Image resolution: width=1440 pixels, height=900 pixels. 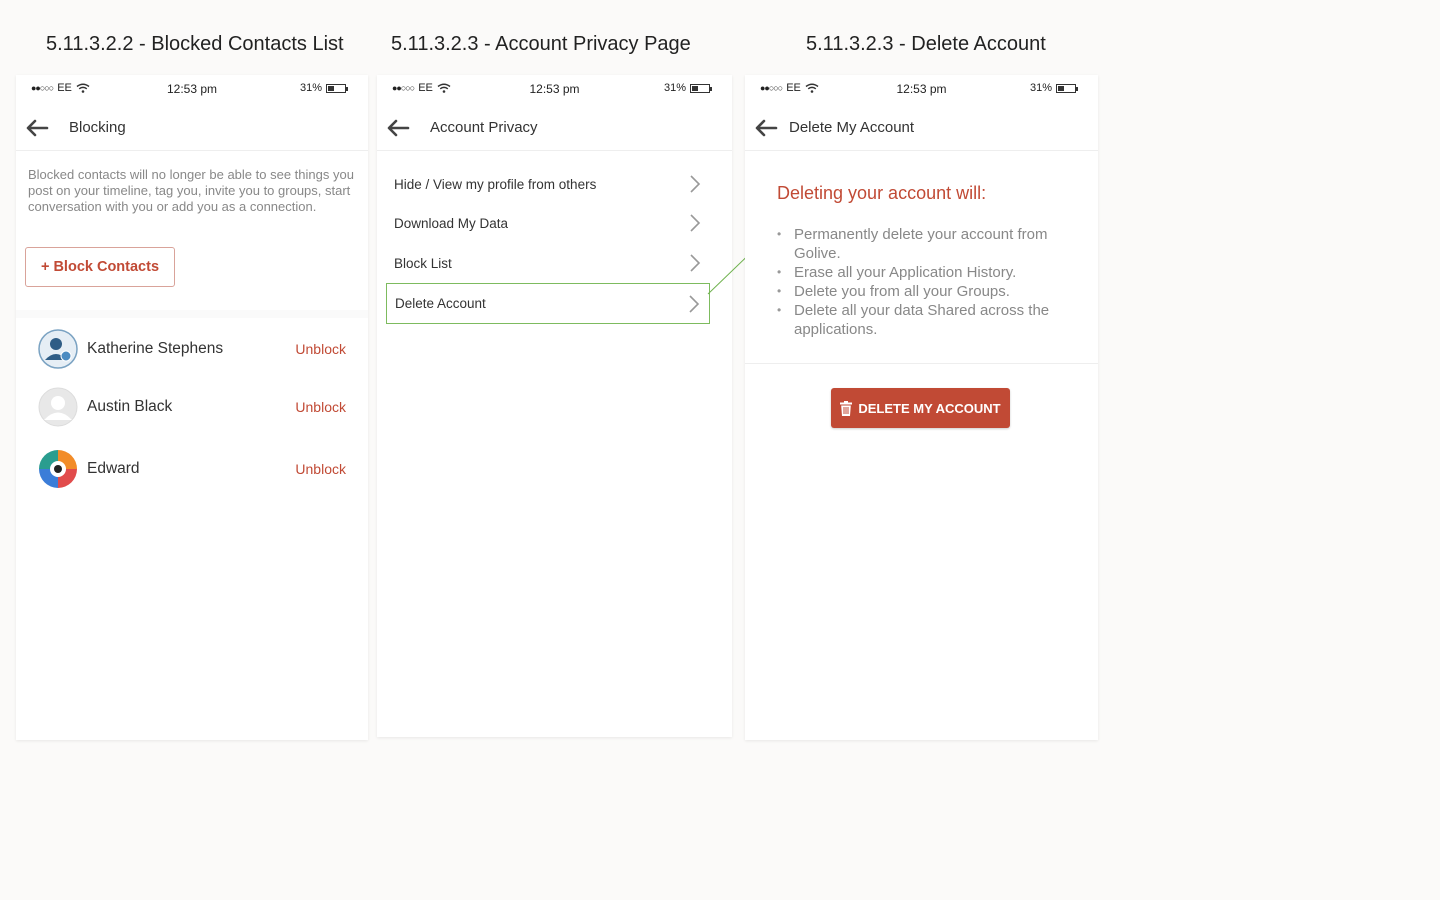 What do you see at coordinates (927, 291) in the screenshot?
I see `list-item: Delete you from all your Groups.` at bounding box center [927, 291].